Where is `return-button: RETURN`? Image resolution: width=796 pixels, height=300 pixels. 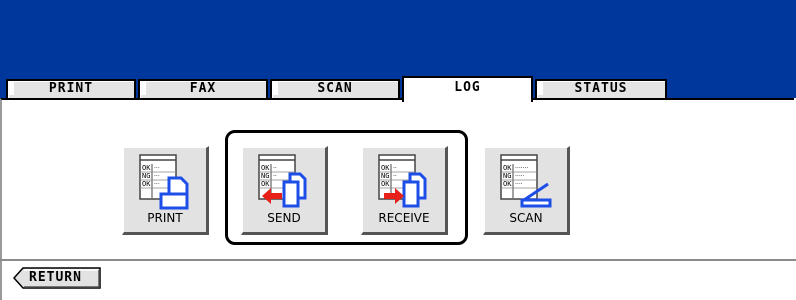 return-button: RETURN is located at coordinates (57, 278).